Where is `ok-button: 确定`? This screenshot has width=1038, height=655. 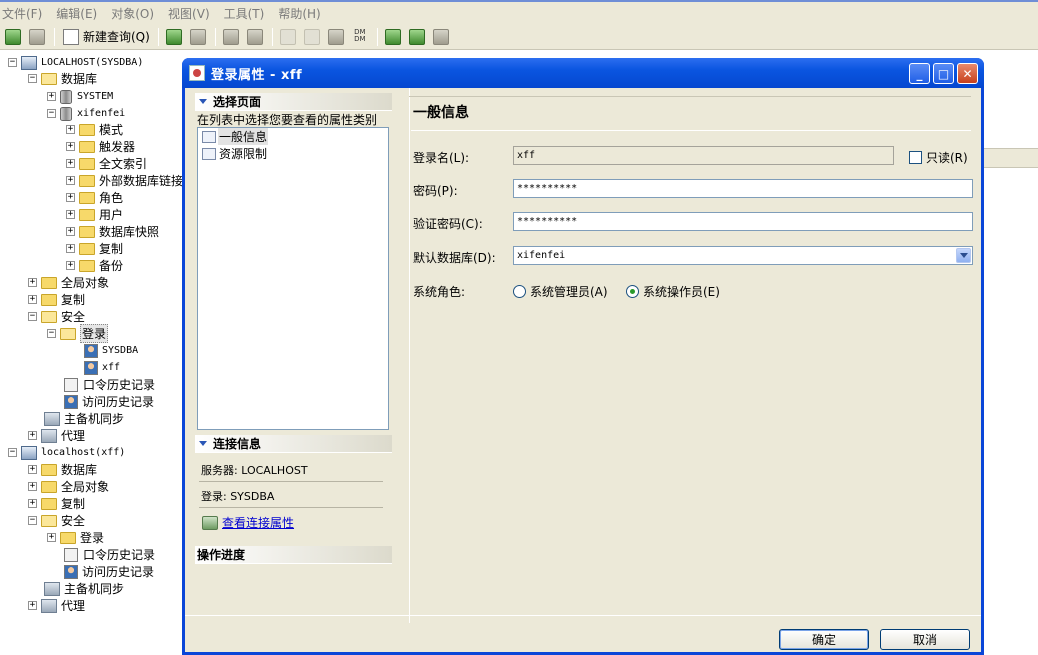 ok-button: 确定 is located at coordinates (824, 639).